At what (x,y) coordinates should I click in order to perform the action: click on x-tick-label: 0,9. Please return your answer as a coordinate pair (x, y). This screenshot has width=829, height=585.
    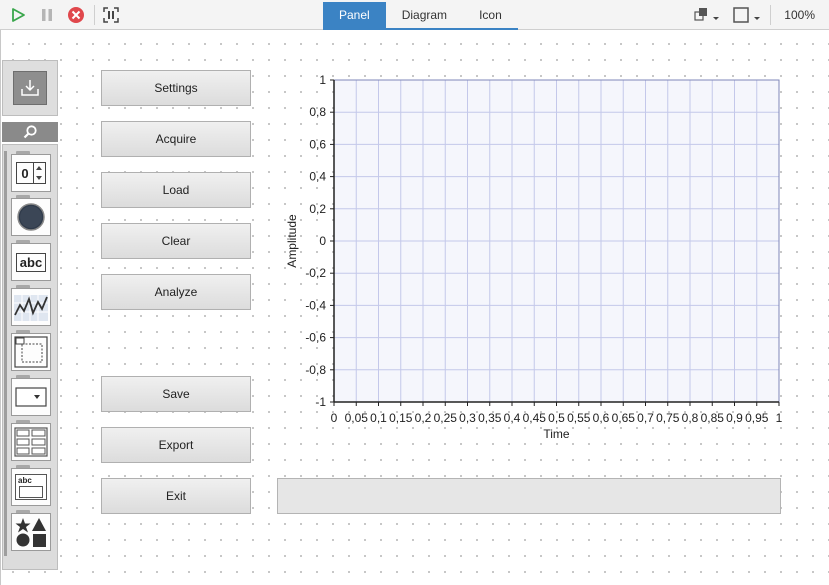
    Looking at the image, I should click on (734, 418).